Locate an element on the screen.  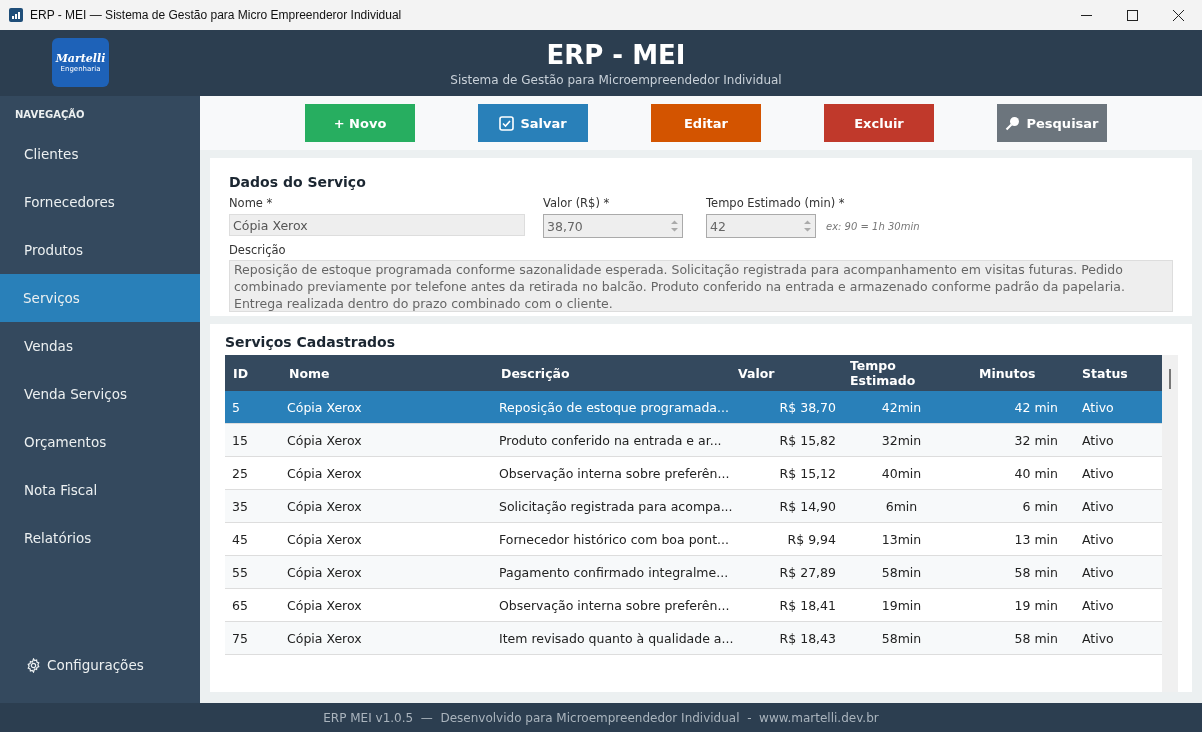
table-cell-text: 25 is located at coordinates (240, 473).